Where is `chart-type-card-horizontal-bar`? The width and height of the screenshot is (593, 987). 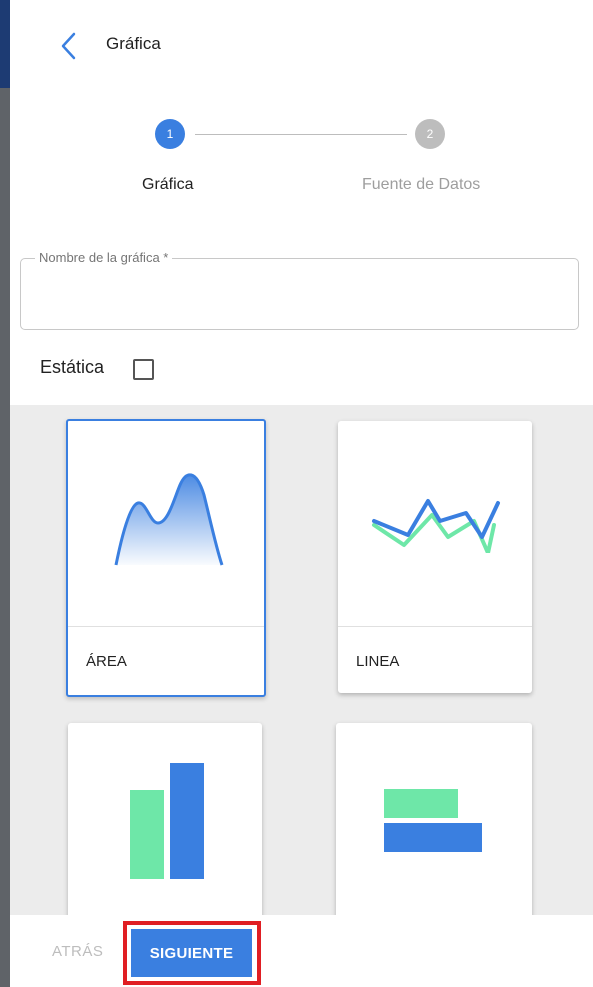
chart-type-card-horizontal-bar is located at coordinates (434, 819).